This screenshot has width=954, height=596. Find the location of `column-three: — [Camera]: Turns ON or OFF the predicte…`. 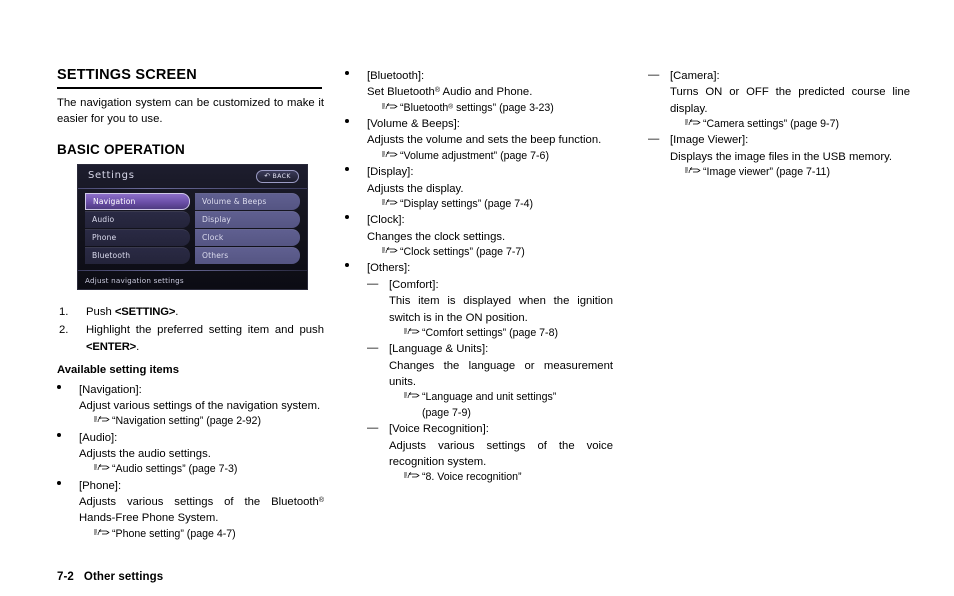

column-three: — [Camera]: Turns ON or OFF the predicte… is located at coordinates (779, 124).